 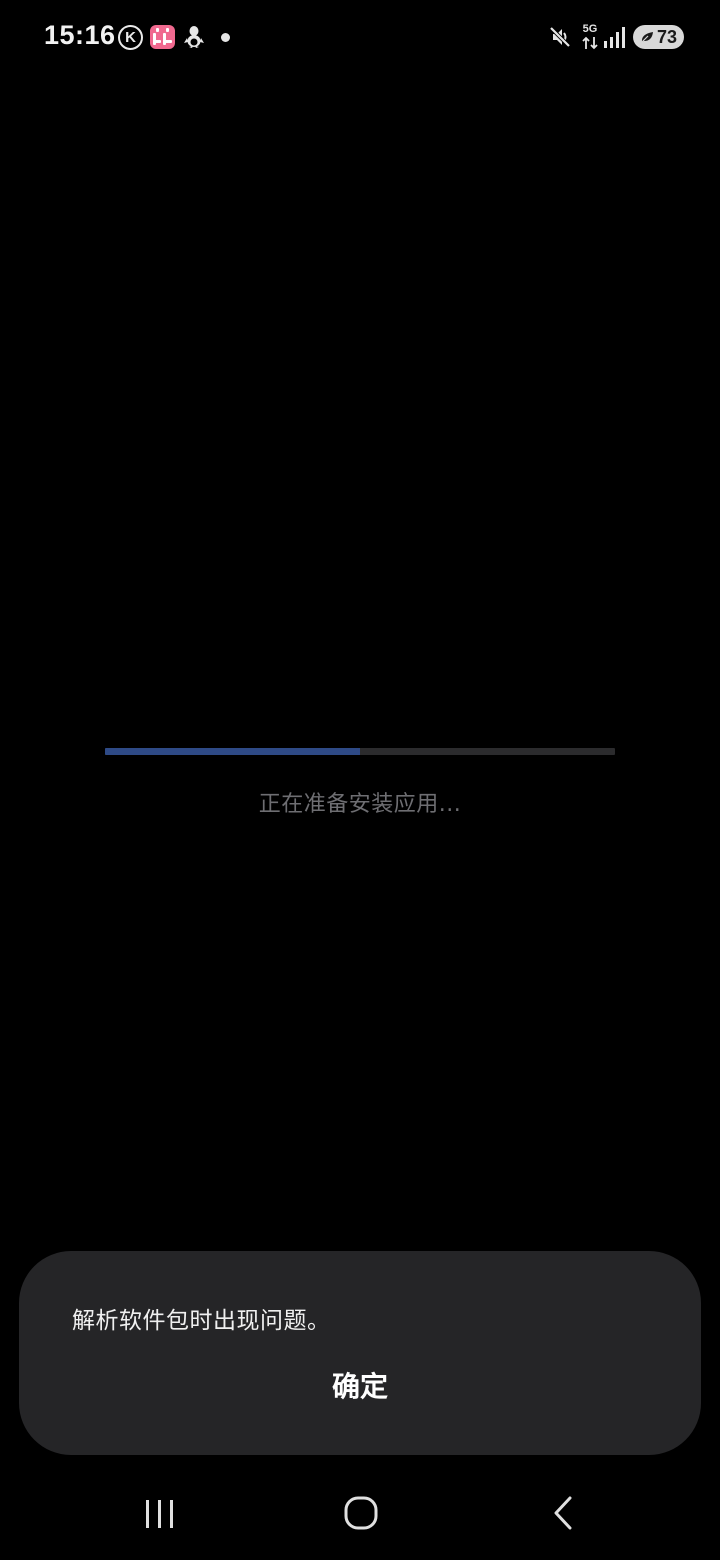 I want to click on dialog-message: 解析软件包时出现问题。, so click(x=201, y=1321).